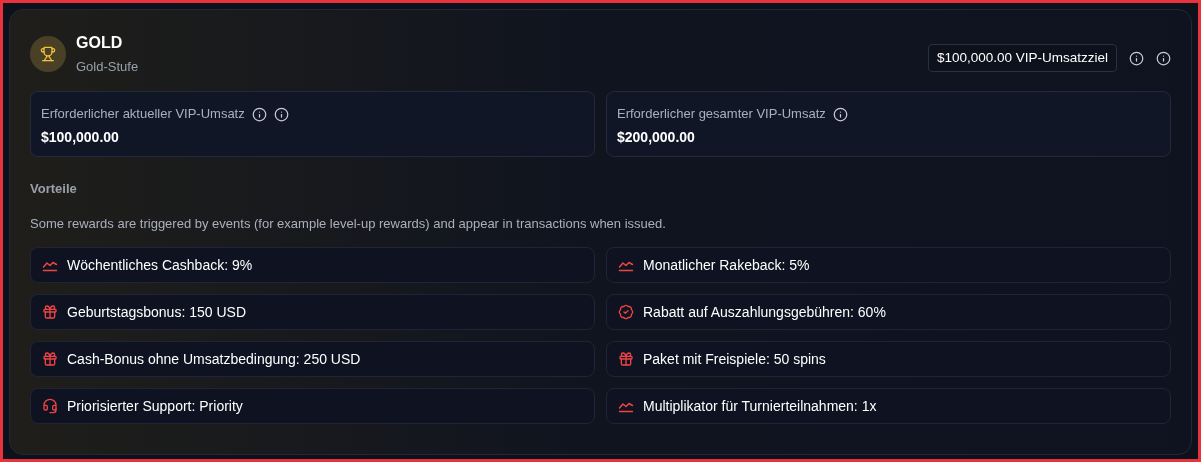 The width and height of the screenshot is (1201, 462). Describe the element at coordinates (721, 114) in the screenshot. I see `stat-label: Erforderlicher gesamter VIP-Umsatz` at that location.